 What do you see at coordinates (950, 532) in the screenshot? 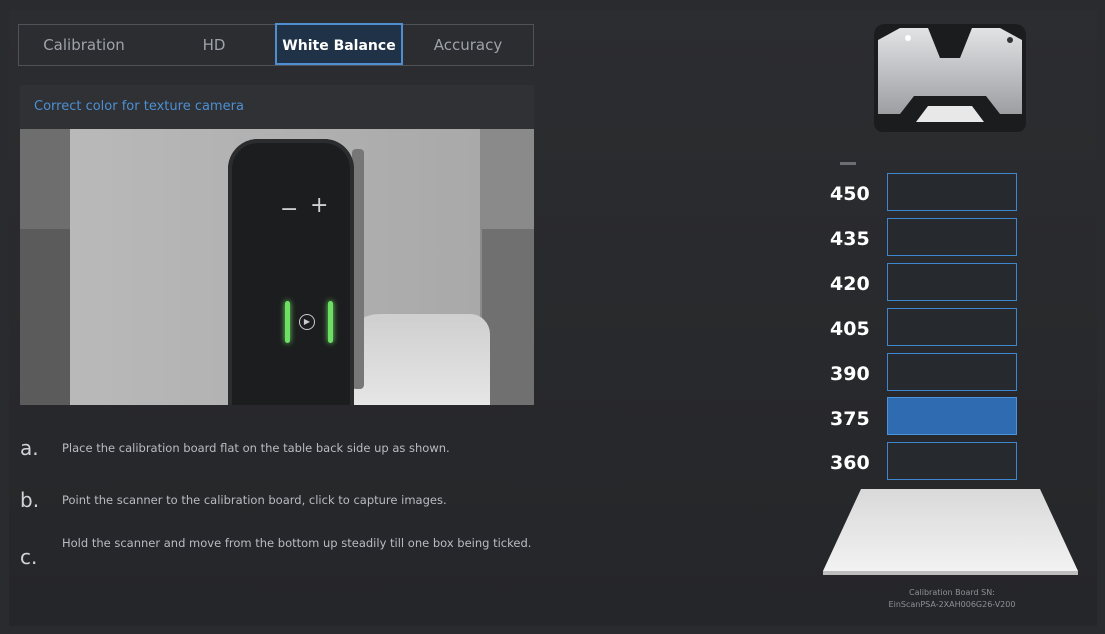
I see `calibration-board-image` at bounding box center [950, 532].